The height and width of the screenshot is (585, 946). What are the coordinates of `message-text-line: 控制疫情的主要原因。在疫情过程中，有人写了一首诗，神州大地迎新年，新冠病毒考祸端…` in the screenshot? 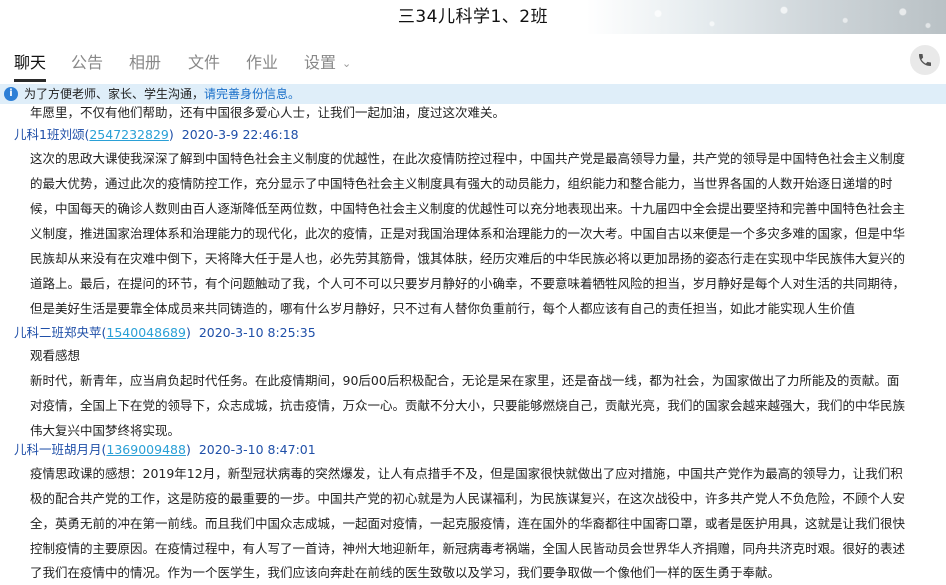 It's located at (468, 548).